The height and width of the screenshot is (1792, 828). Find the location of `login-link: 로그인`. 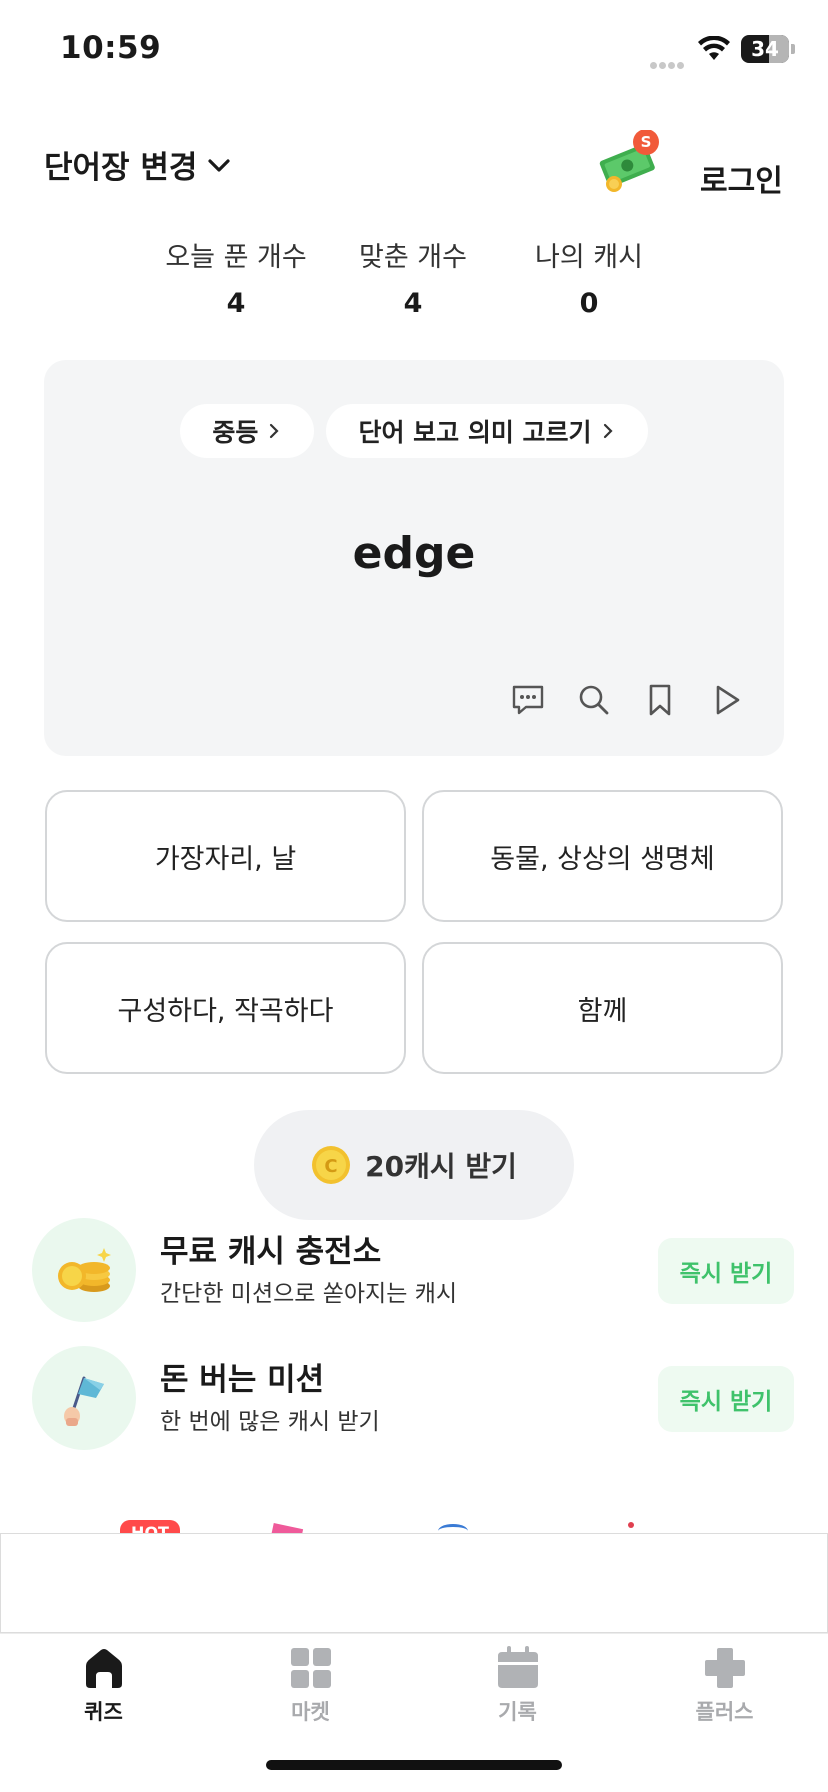

login-link: 로그인 is located at coordinates (741, 178).